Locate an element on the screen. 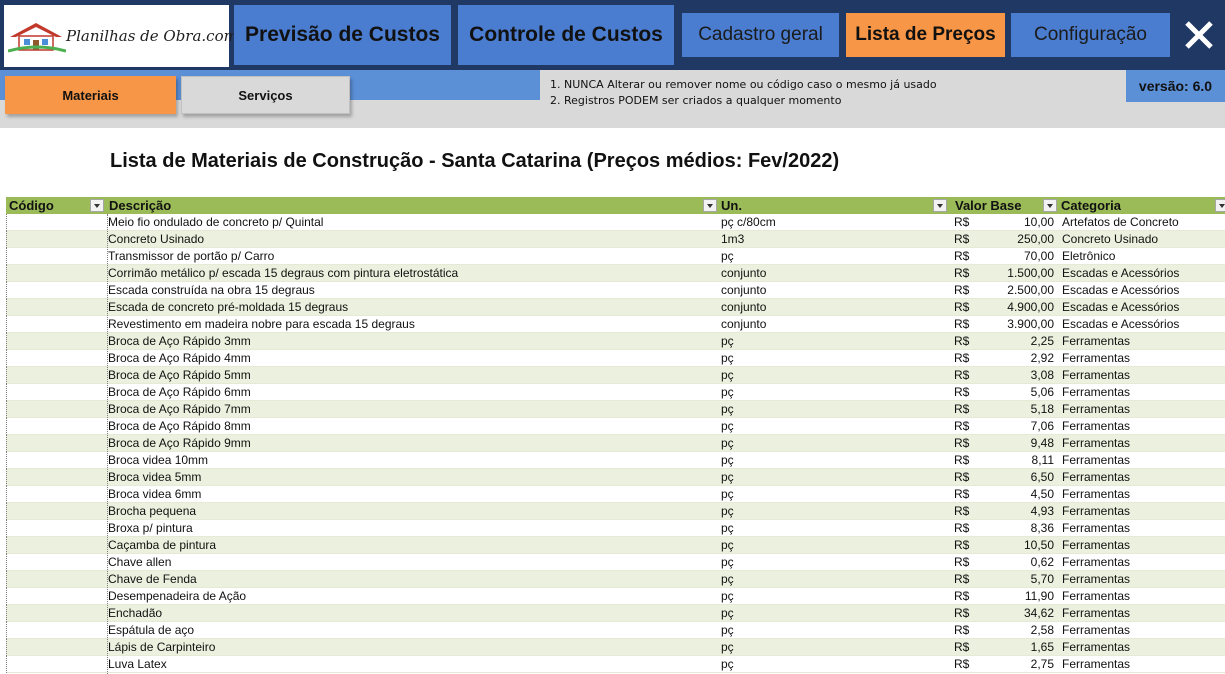 Image resolution: width=1225 pixels, height=674 pixels. cell-categoria: Eletrônico is located at coordinates (1143, 256).